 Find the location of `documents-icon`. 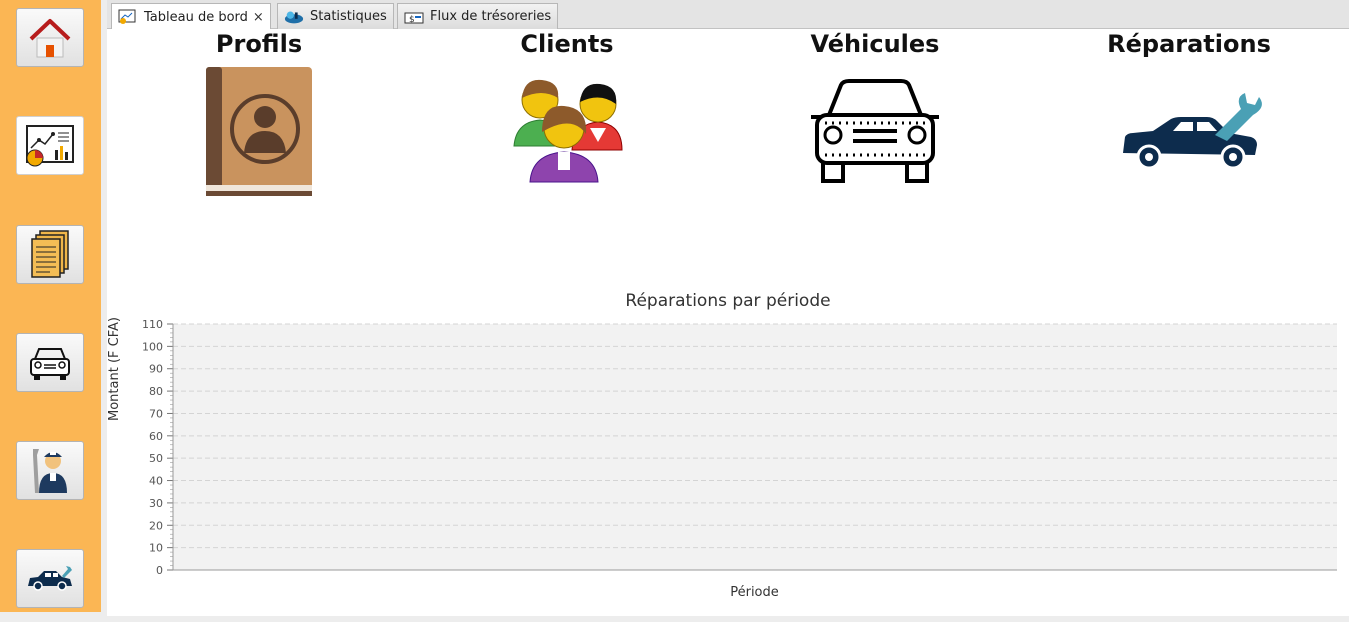

documents-icon is located at coordinates (50, 253).